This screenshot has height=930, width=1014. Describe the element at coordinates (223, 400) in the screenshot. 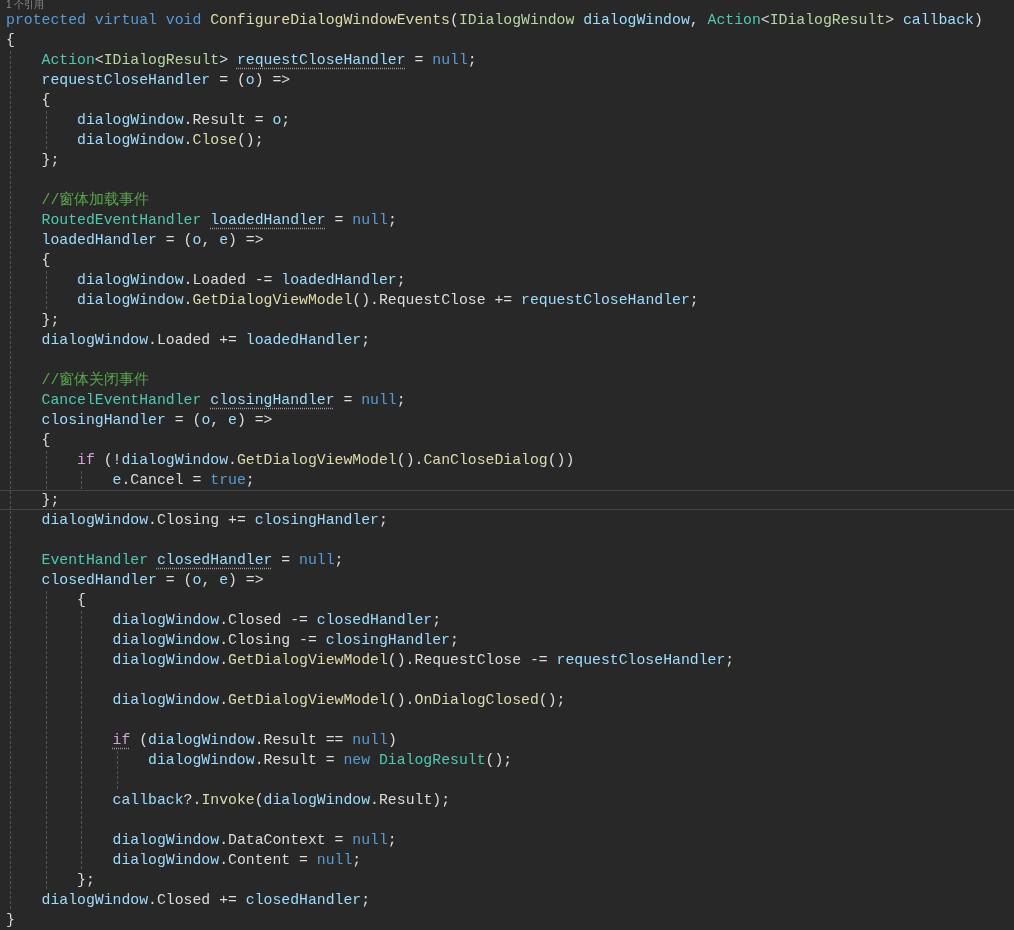

I see `code-line: CancelEventHandler closingHandler = null;` at that location.